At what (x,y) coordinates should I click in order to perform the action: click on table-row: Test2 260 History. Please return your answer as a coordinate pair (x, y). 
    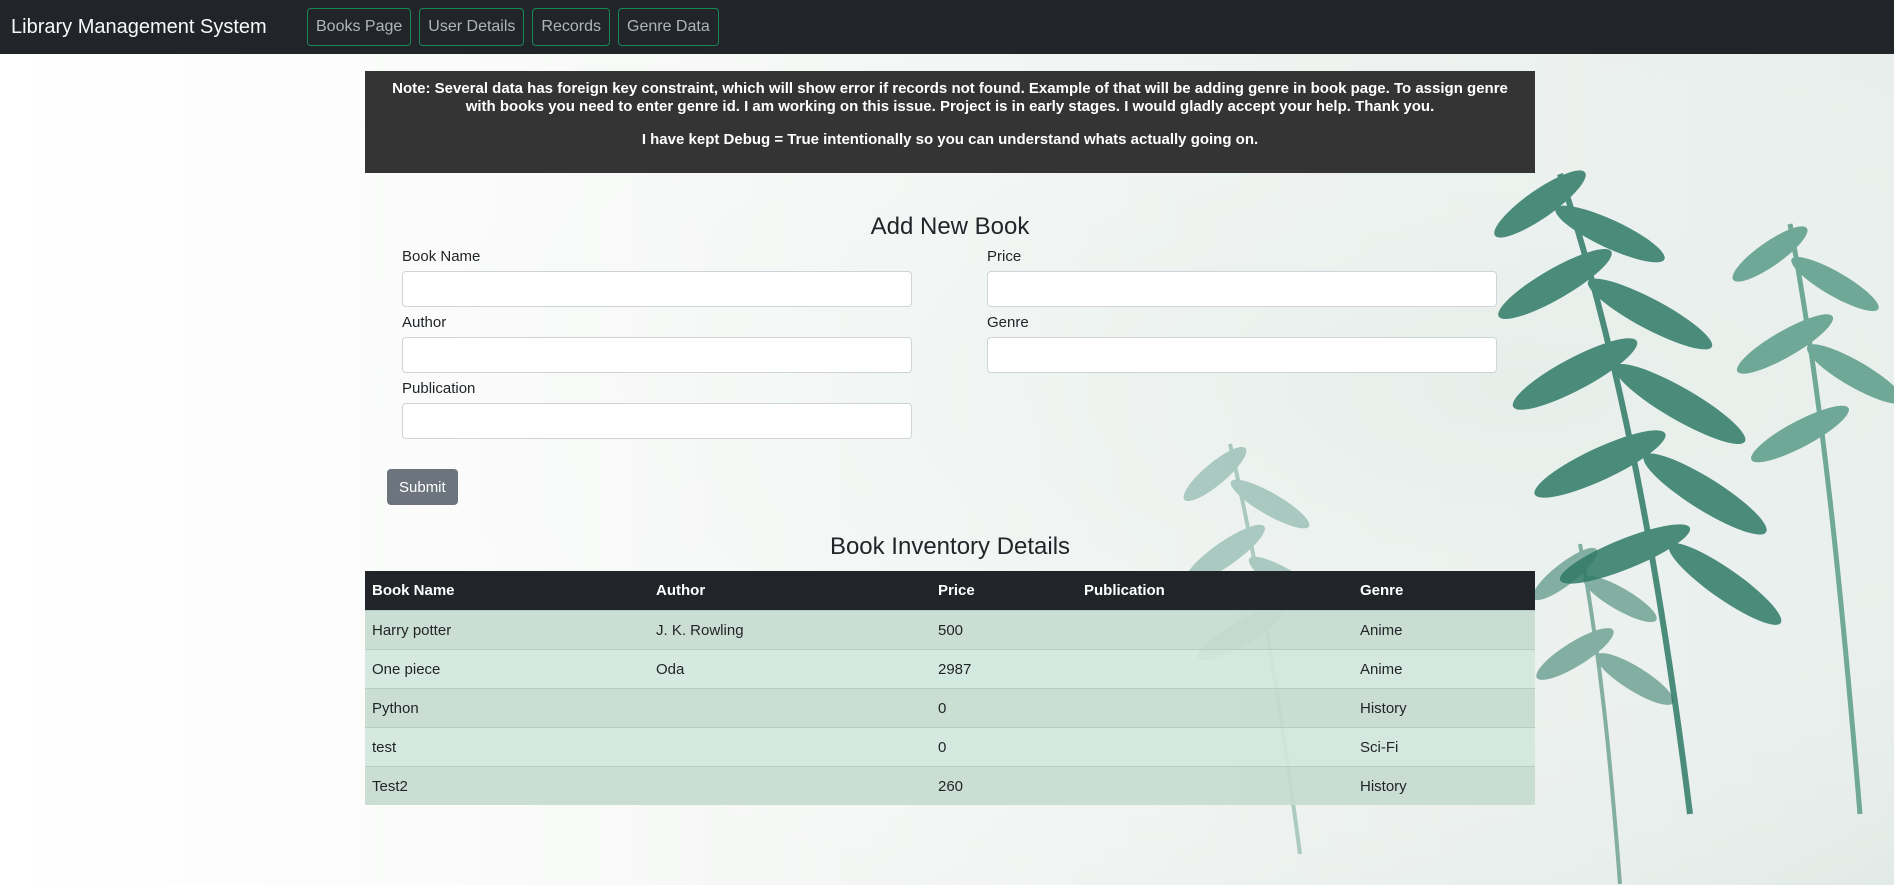
    Looking at the image, I should click on (950, 785).